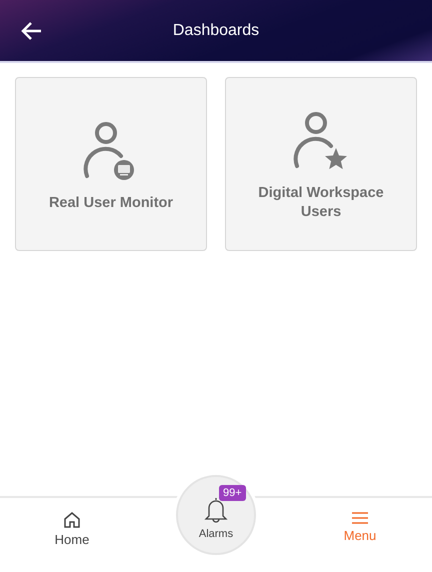 This screenshot has width=432, height=572. Describe the element at coordinates (360, 535) in the screenshot. I see `nav-tab: Menu` at that location.